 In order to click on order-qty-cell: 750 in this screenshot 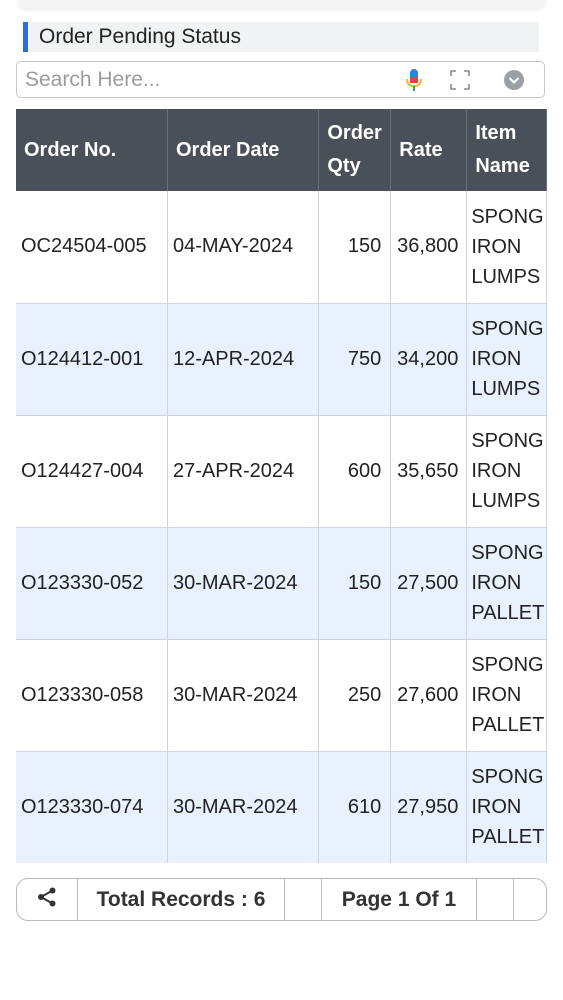, I will do `click(355, 359)`.